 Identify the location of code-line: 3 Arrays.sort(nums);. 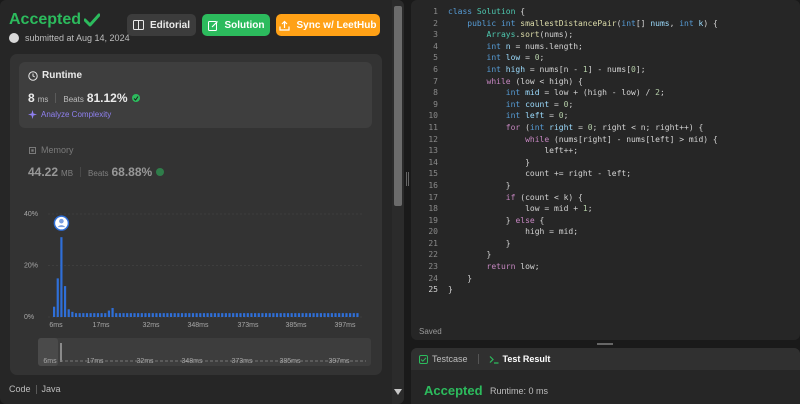
(605, 35).